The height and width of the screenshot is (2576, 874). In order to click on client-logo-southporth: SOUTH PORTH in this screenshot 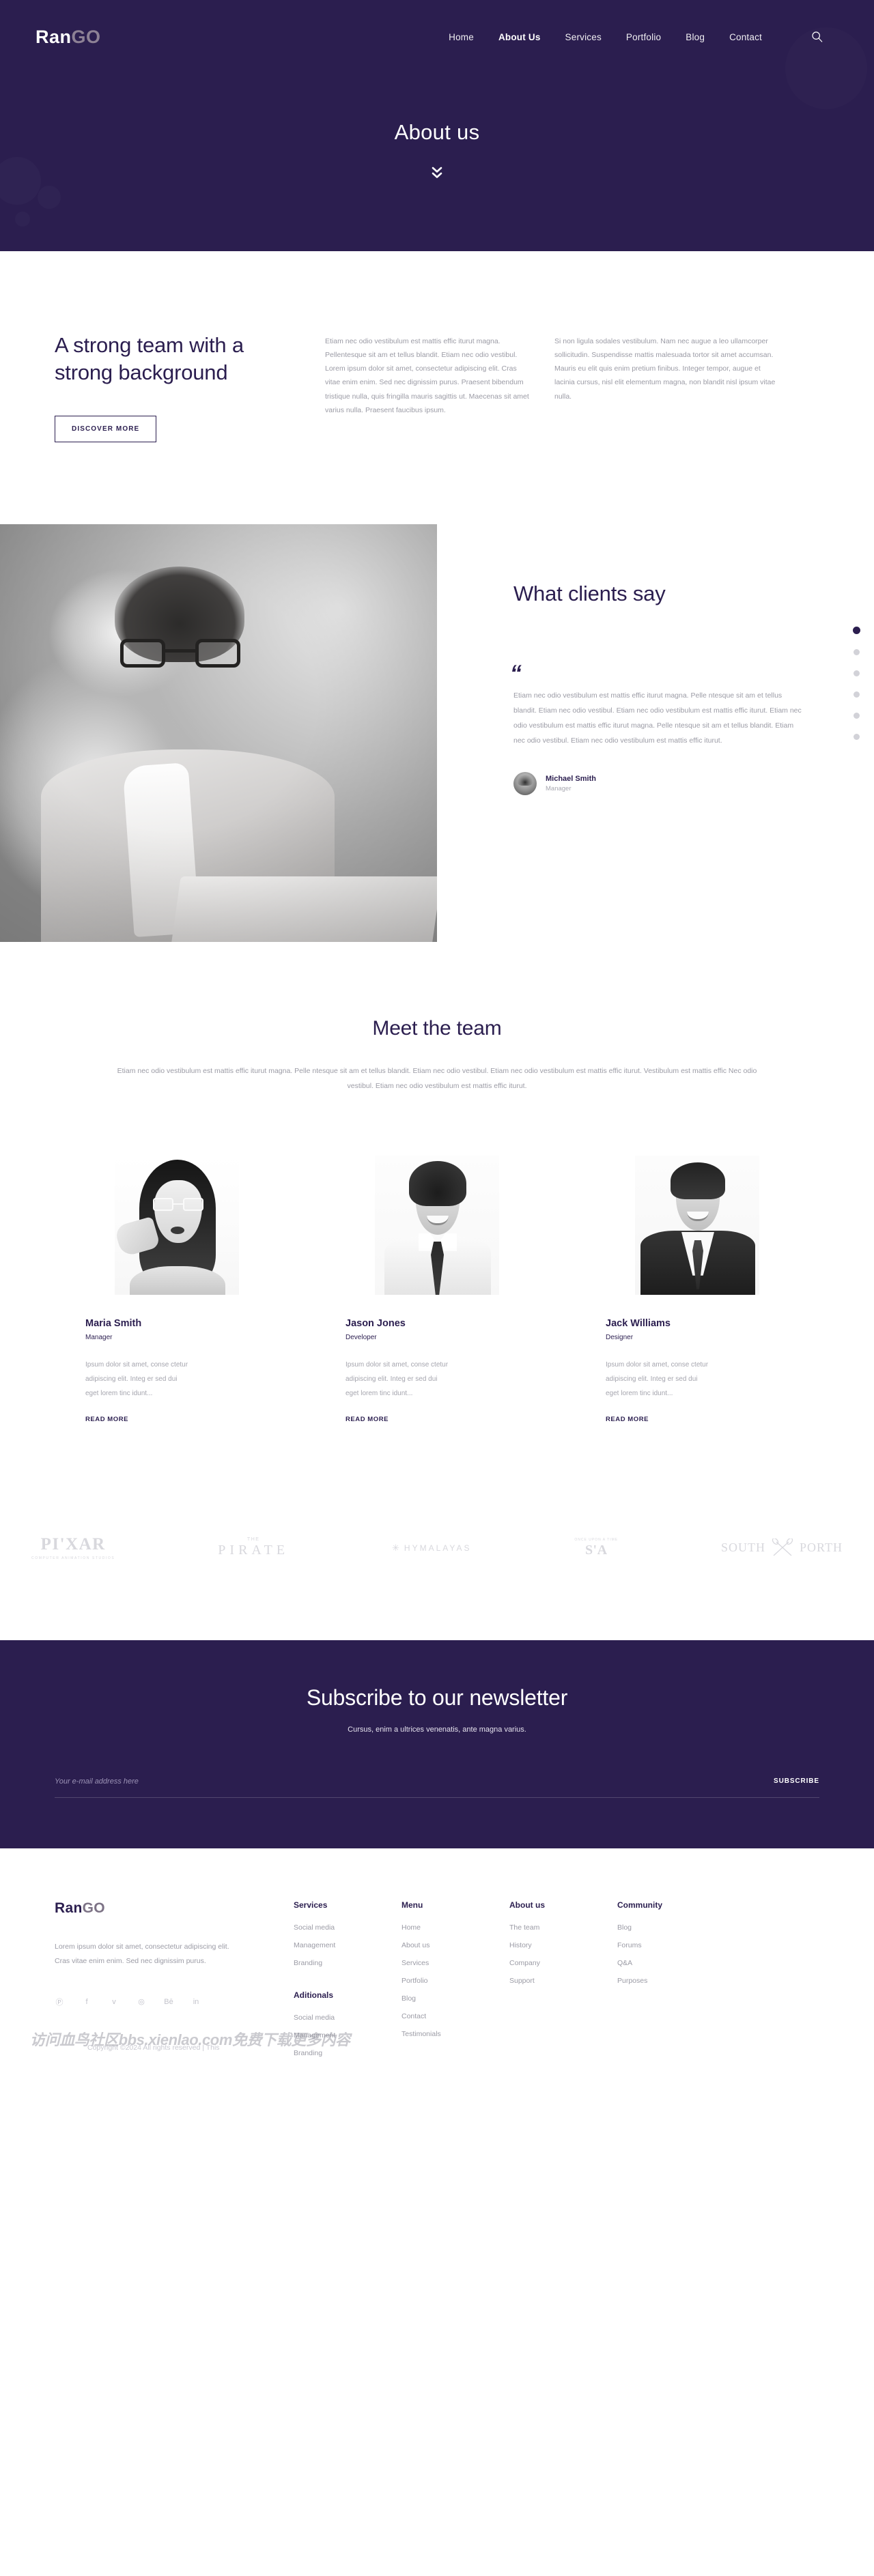, I will do `click(782, 1547)`.